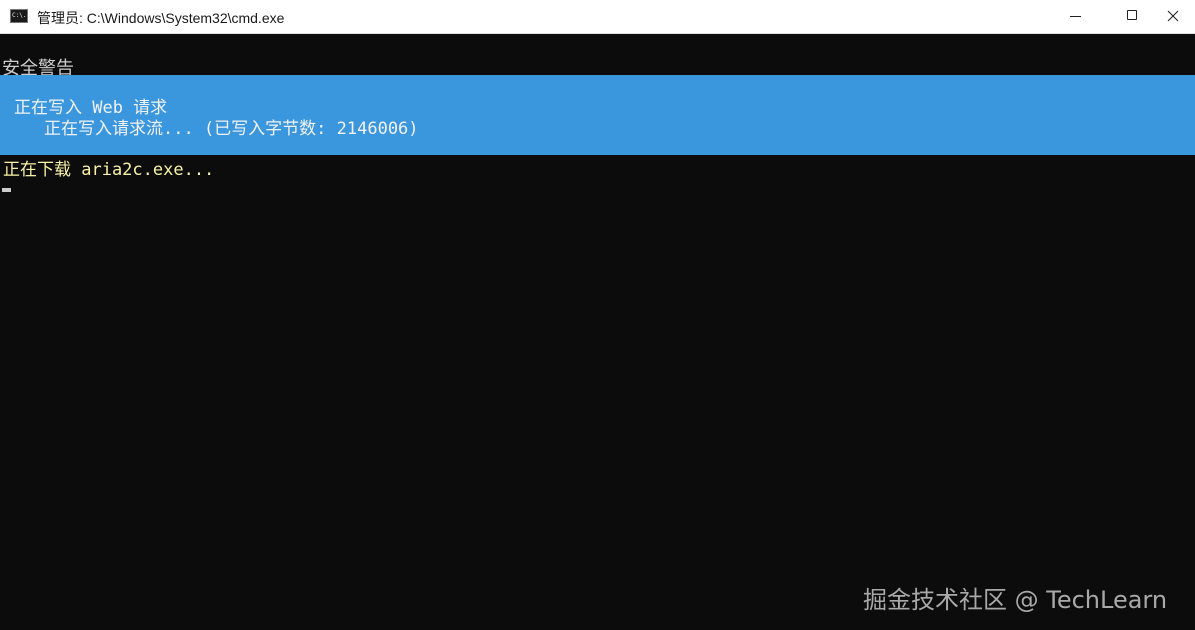 This screenshot has height=630, width=1195. I want to click on progress-status-text: 正在写入请求流... (已写入字节数: 2146006), so click(231, 129).